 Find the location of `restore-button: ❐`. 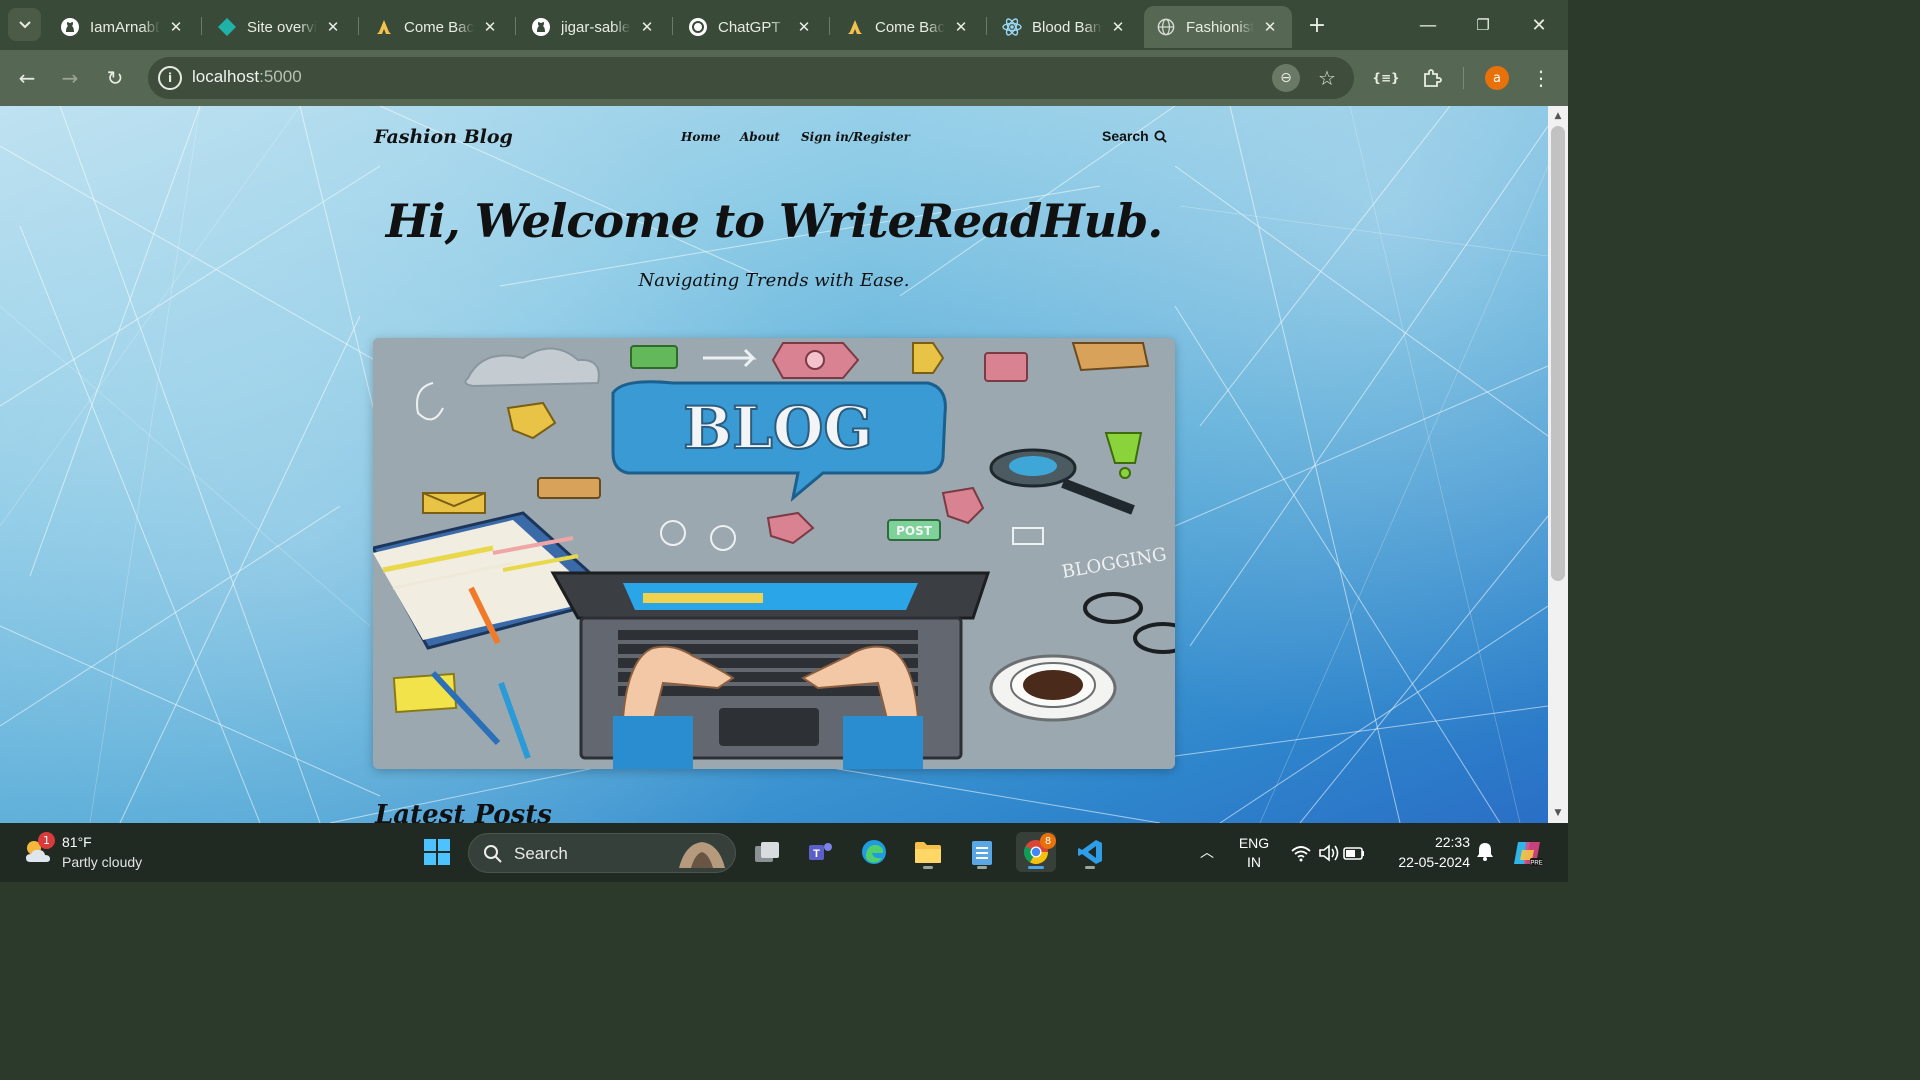

restore-button: ❐ is located at coordinates (1483, 25).